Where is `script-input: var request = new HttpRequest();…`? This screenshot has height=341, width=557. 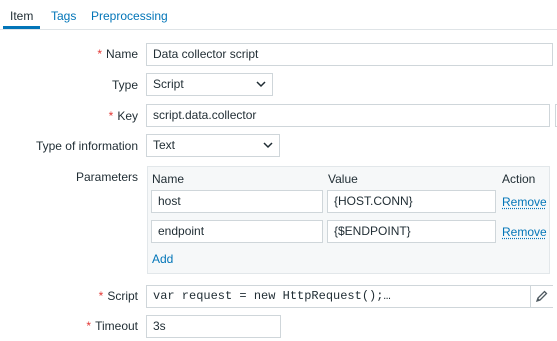
script-input: var request = new HttpRequest();… is located at coordinates (349, 296).